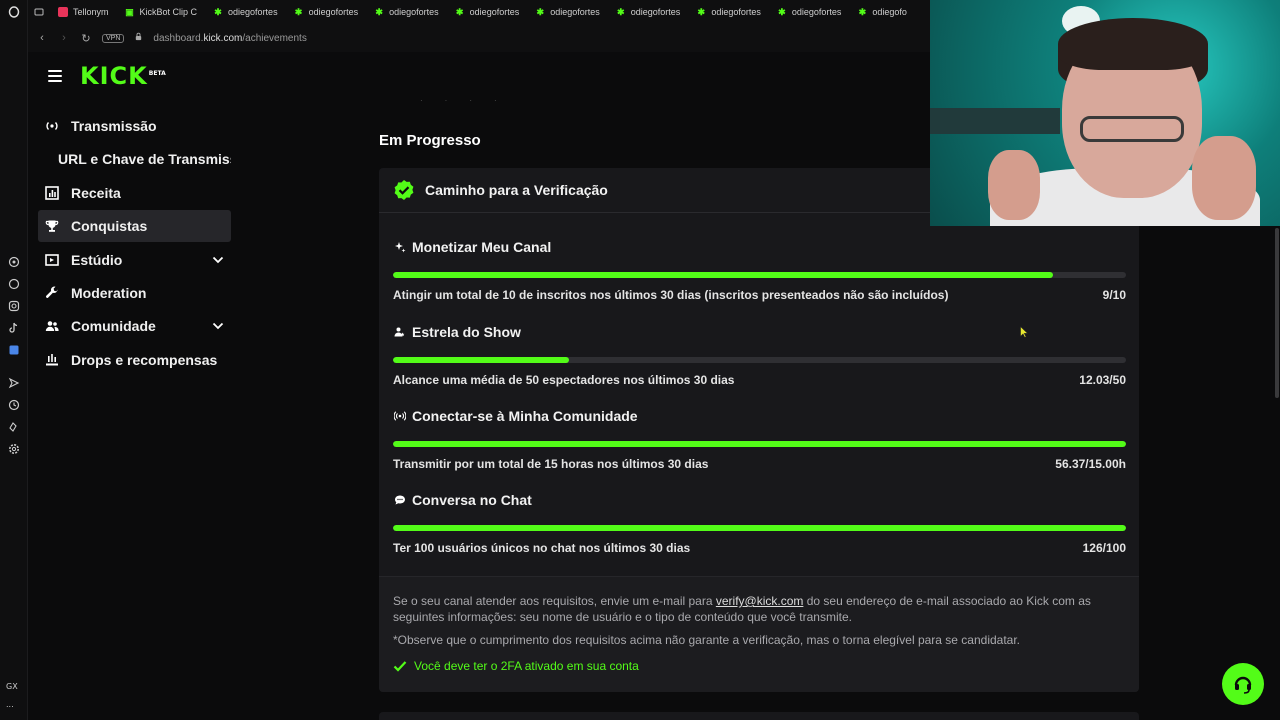 Image resolution: width=1280 pixels, height=720 pixels. What do you see at coordinates (759, 716) in the screenshot?
I see `next-card` at bounding box center [759, 716].